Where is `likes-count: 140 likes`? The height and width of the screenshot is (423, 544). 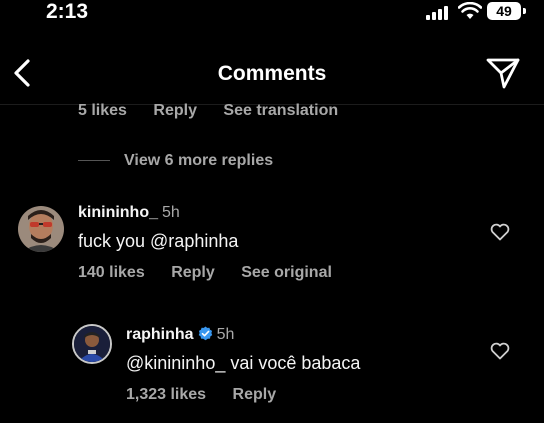 likes-count: 140 likes is located at coordinates (111, 272).